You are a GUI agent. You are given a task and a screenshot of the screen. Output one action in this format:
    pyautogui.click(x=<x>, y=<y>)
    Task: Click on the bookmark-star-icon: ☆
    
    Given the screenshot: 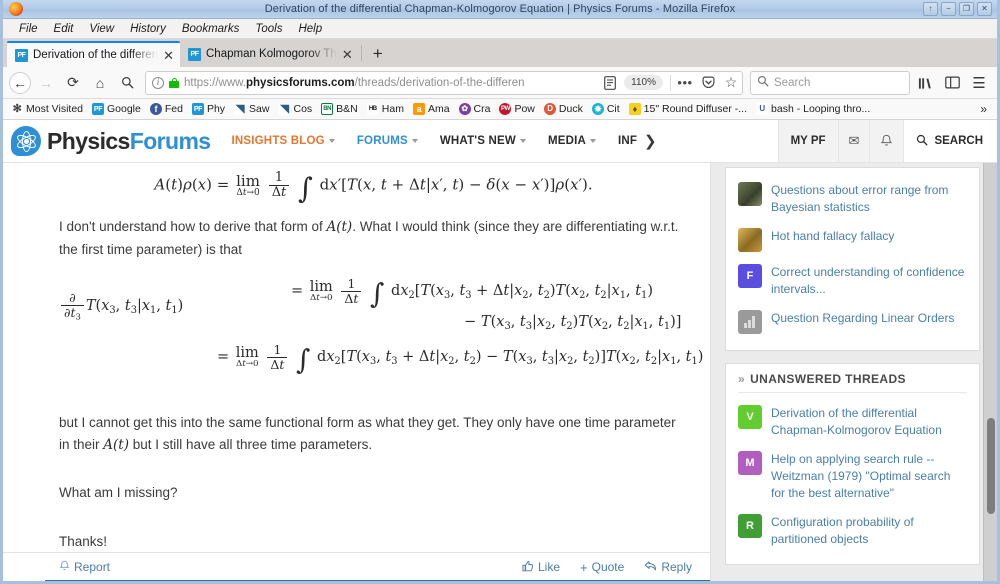 What is the action you would take?
    pyautogui.click(x=731, y=83)
    